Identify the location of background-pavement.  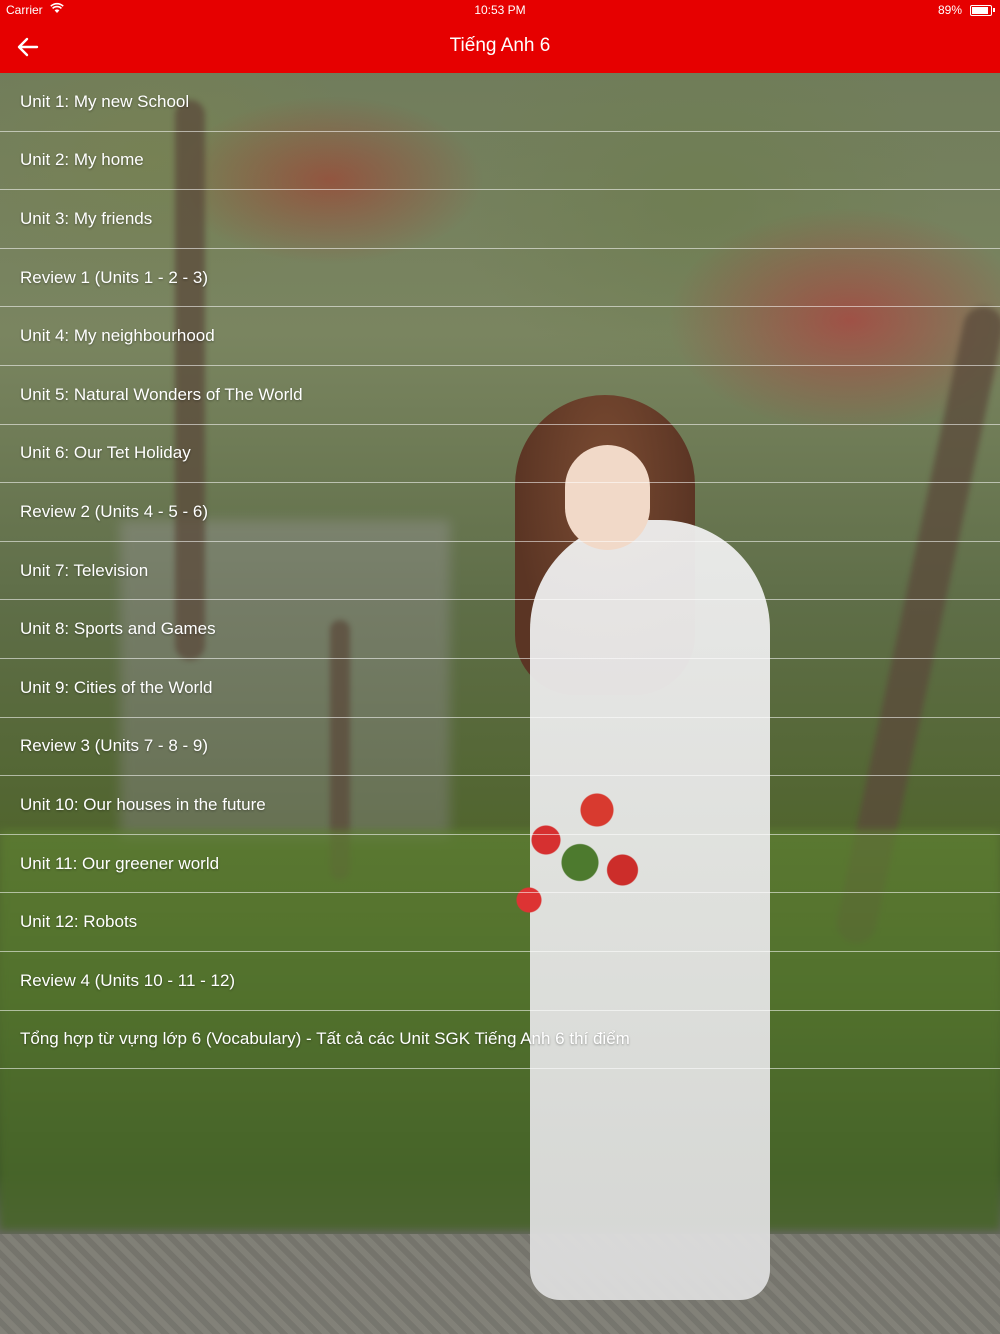
(500, 1284).